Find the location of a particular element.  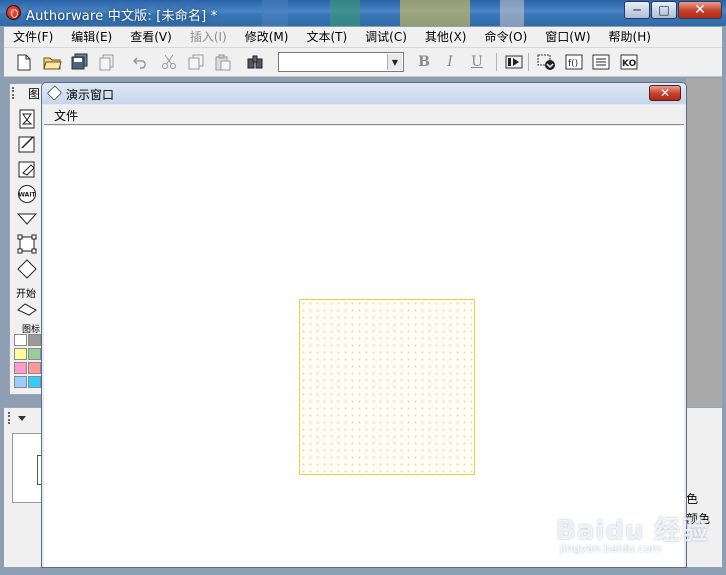

close-button: ✕ is located at coordinates (700, 10).